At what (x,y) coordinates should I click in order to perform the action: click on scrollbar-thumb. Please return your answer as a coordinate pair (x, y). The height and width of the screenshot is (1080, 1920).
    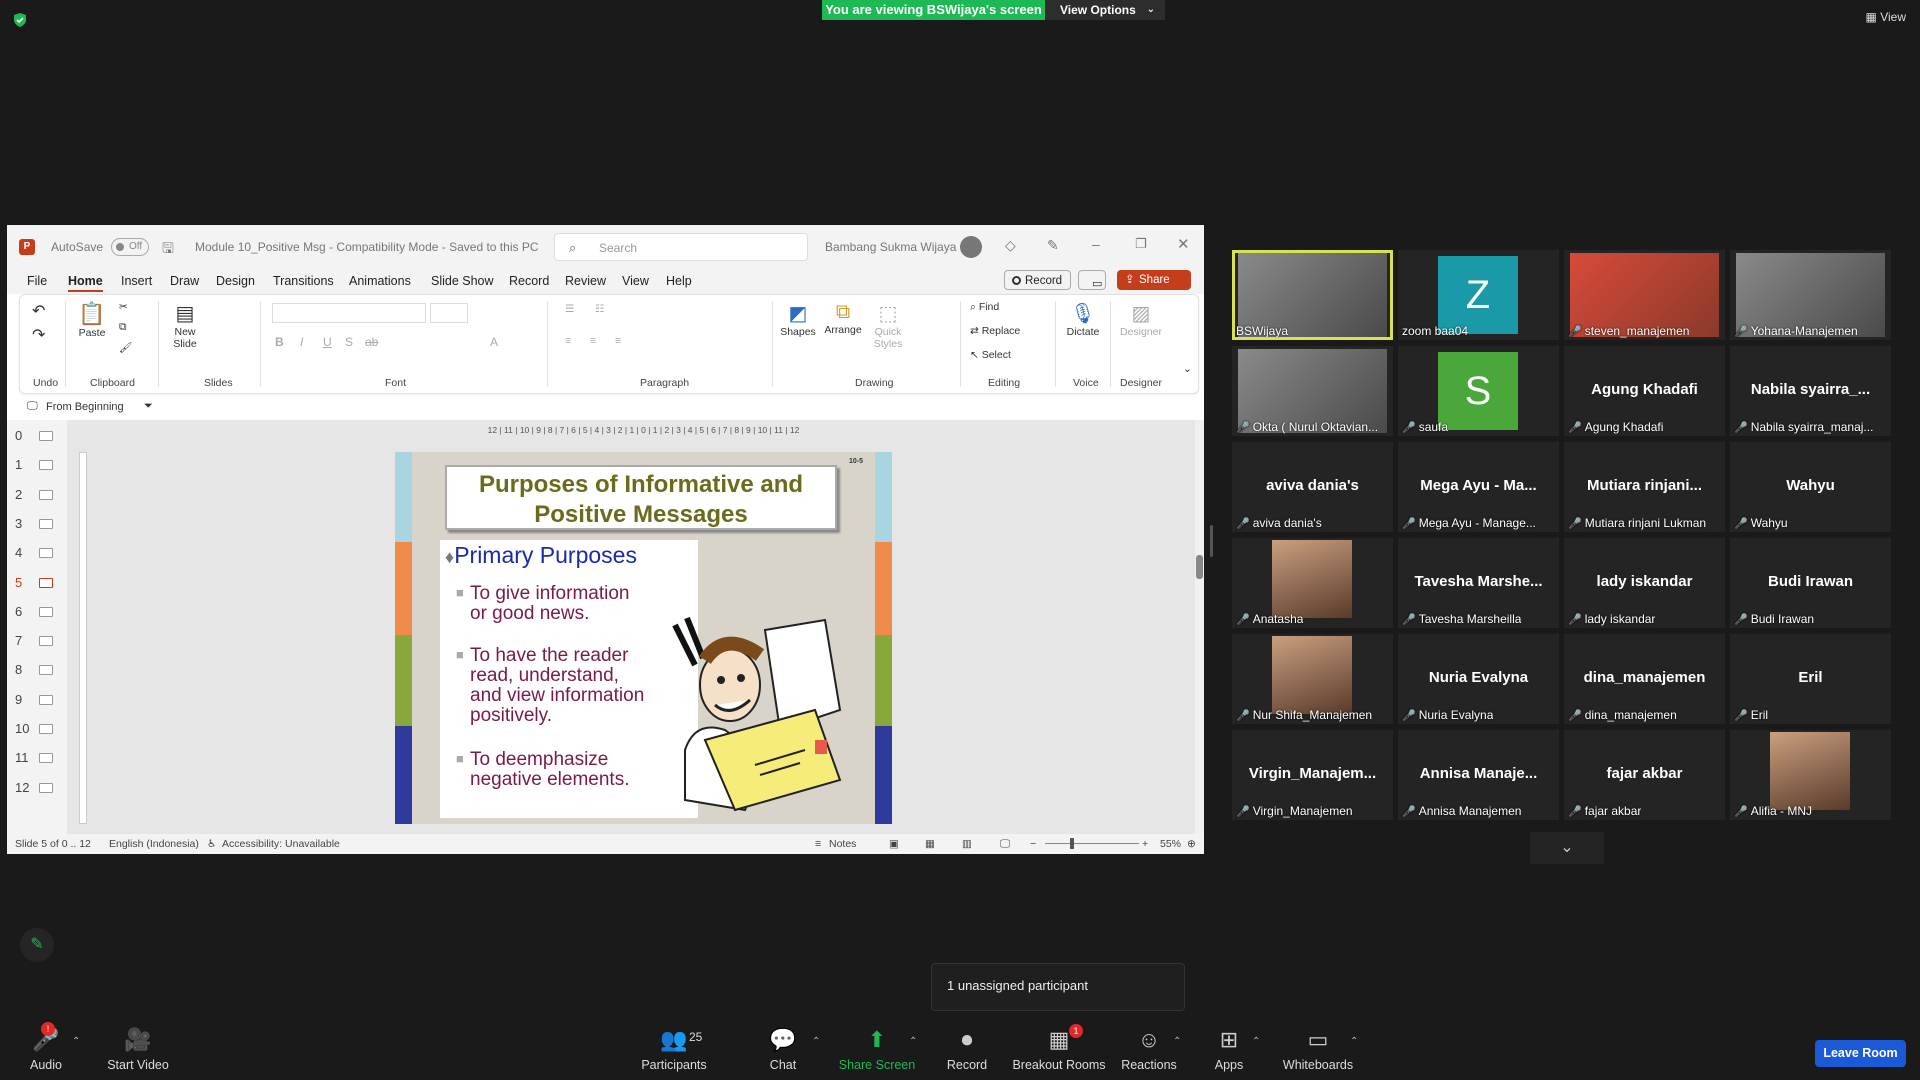
    Looking at the image, I should click on (1199, 567).